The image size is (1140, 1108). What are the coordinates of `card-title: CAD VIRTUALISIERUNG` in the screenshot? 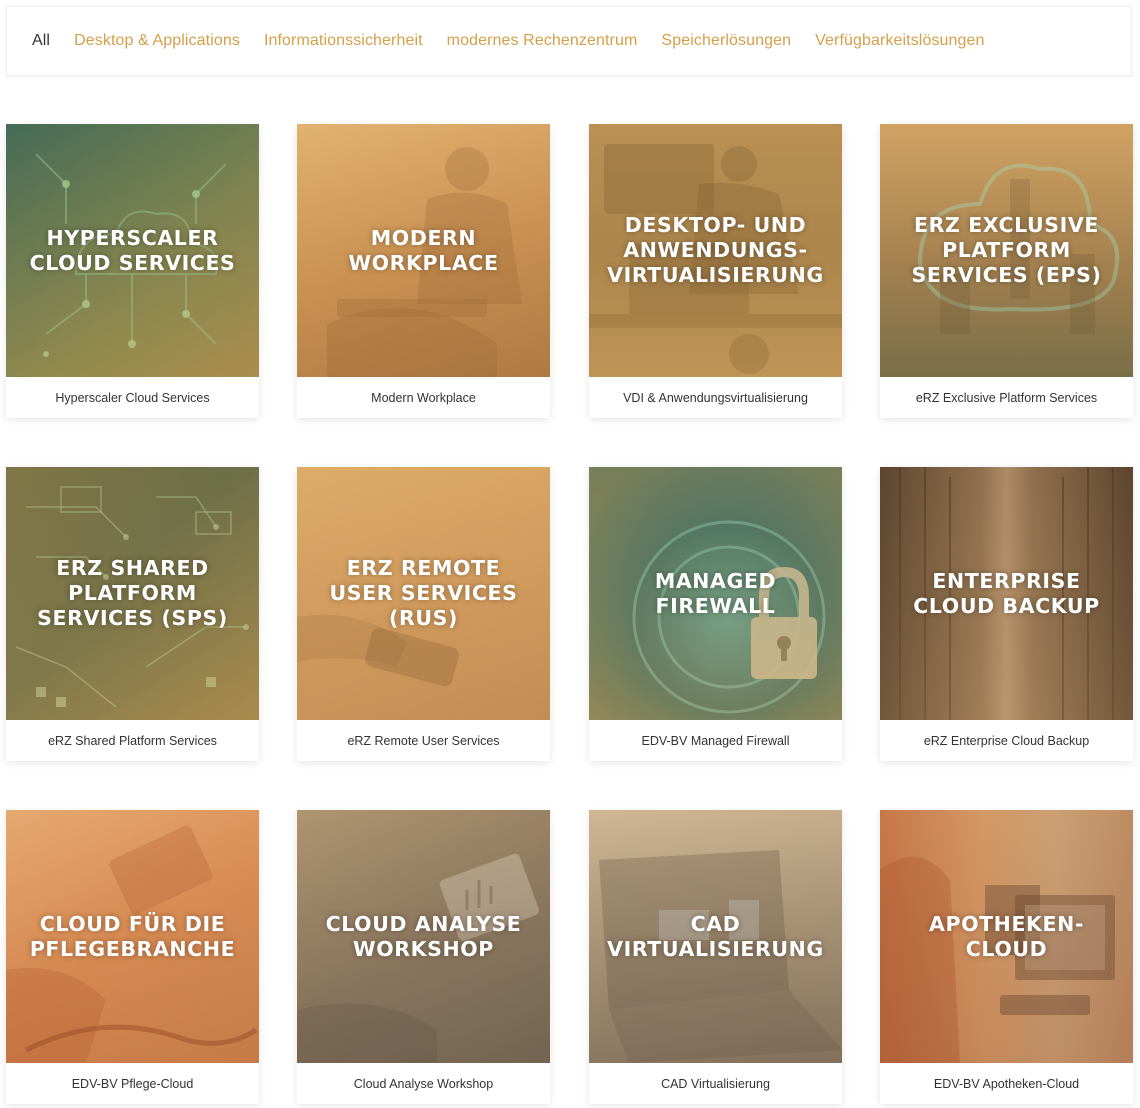 It's located at (715, 936).